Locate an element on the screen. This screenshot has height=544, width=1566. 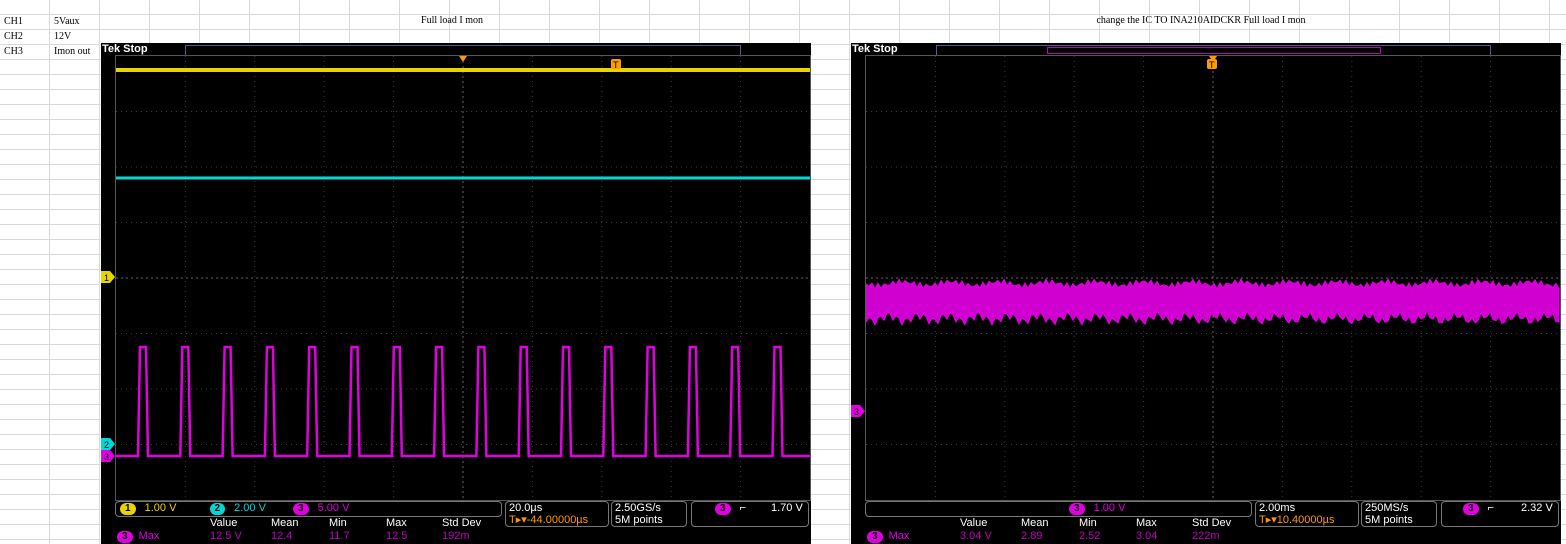
ch2-scale: 2.00 V is located at coordinates (250, 508).